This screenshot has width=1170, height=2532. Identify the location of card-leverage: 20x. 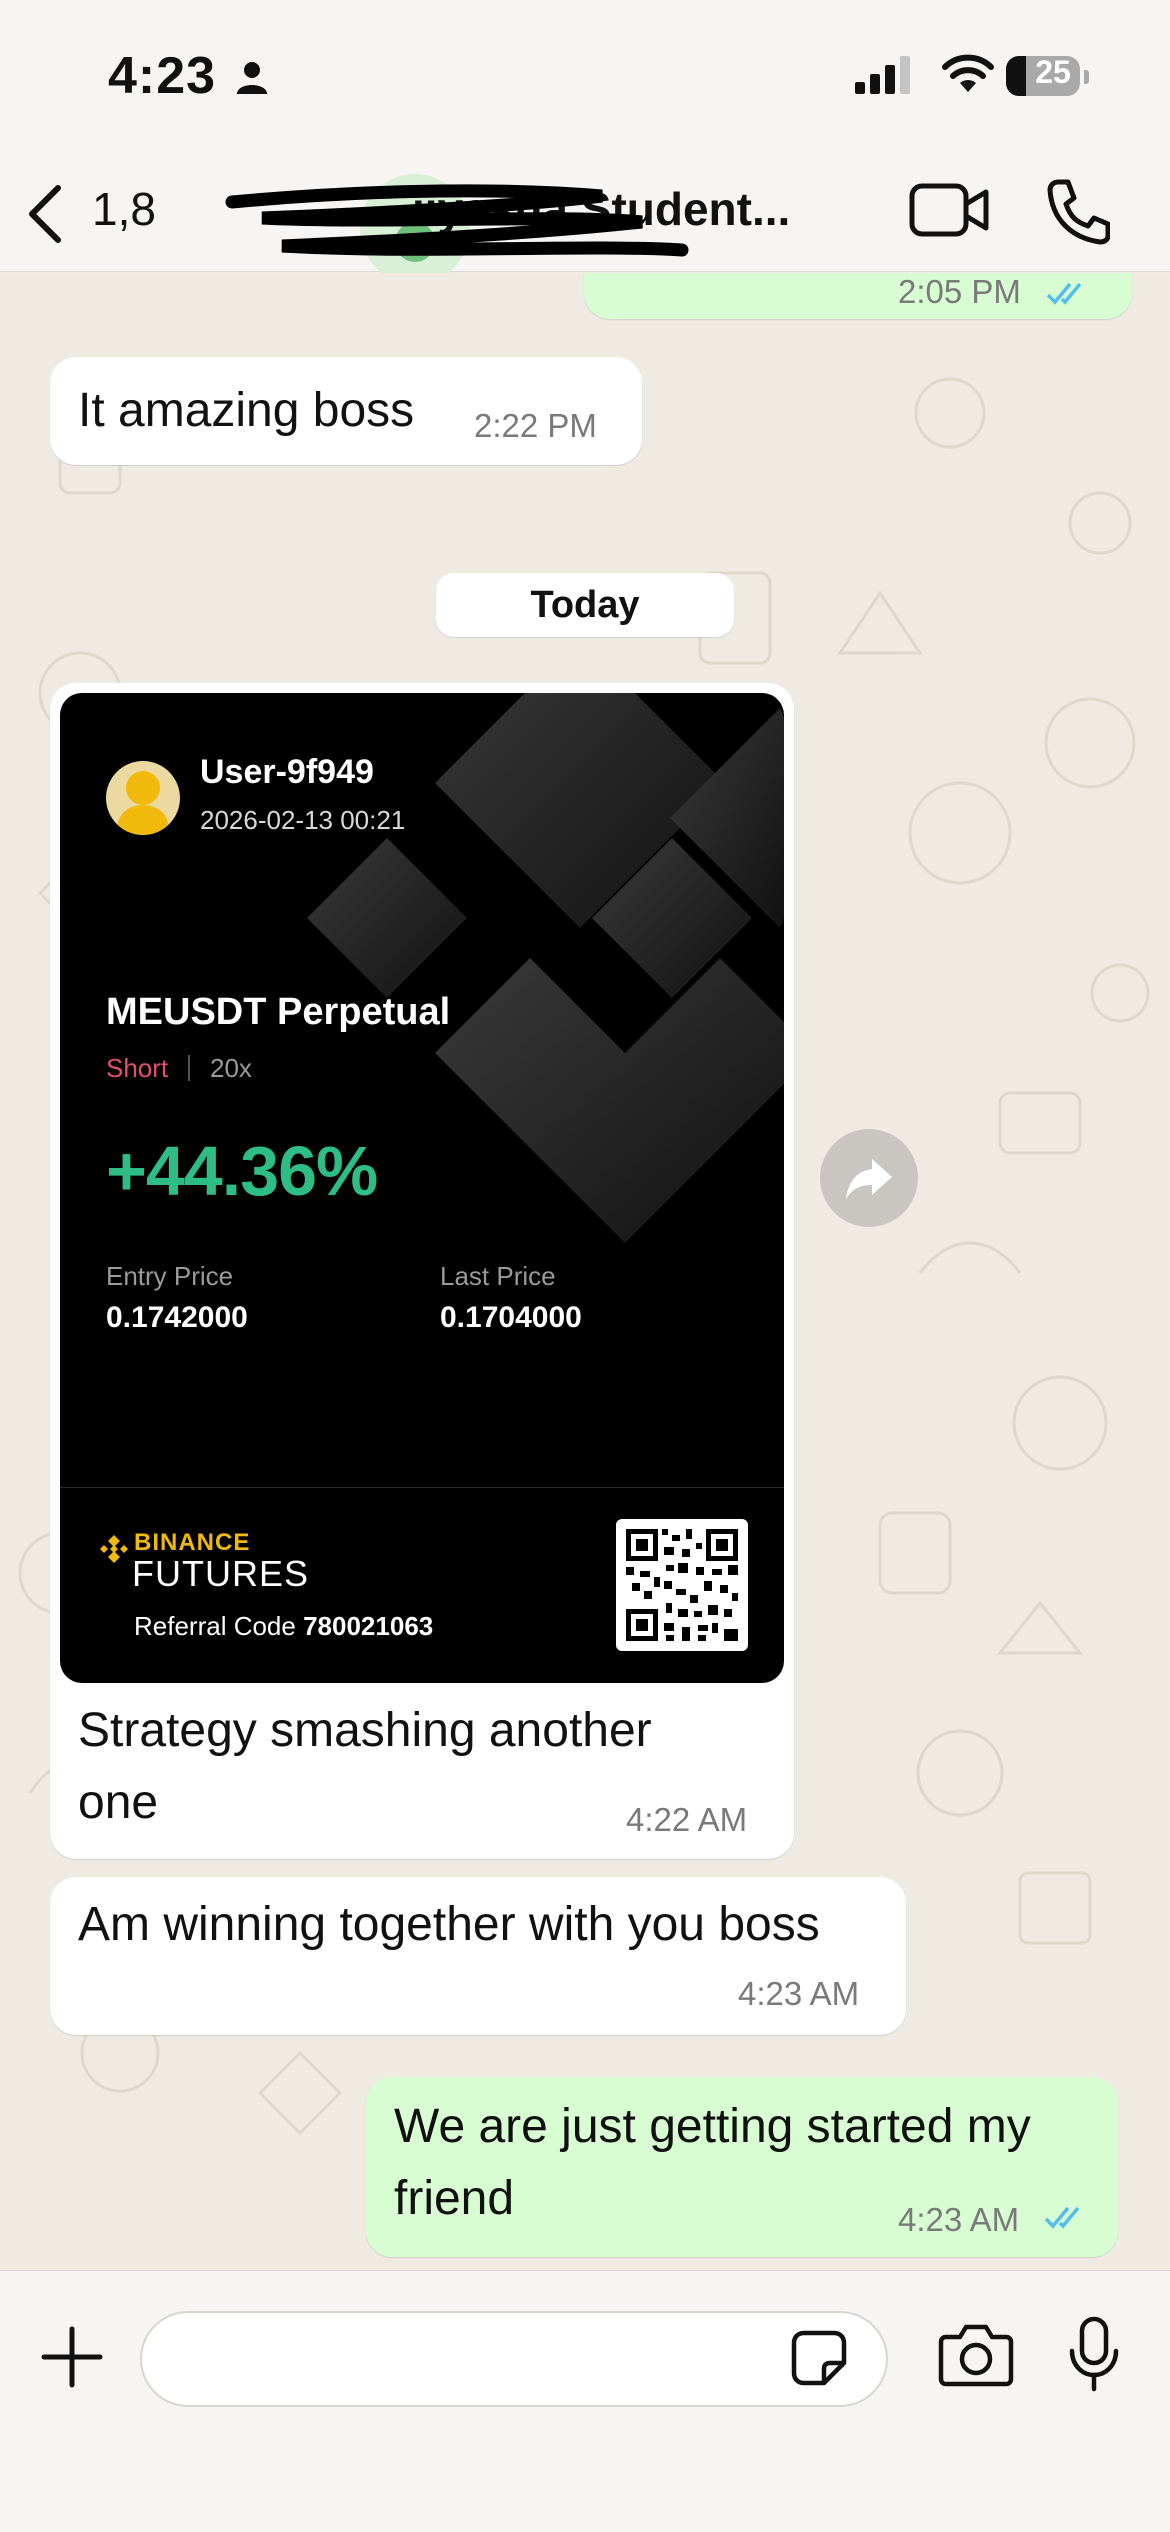
(231, 1068).